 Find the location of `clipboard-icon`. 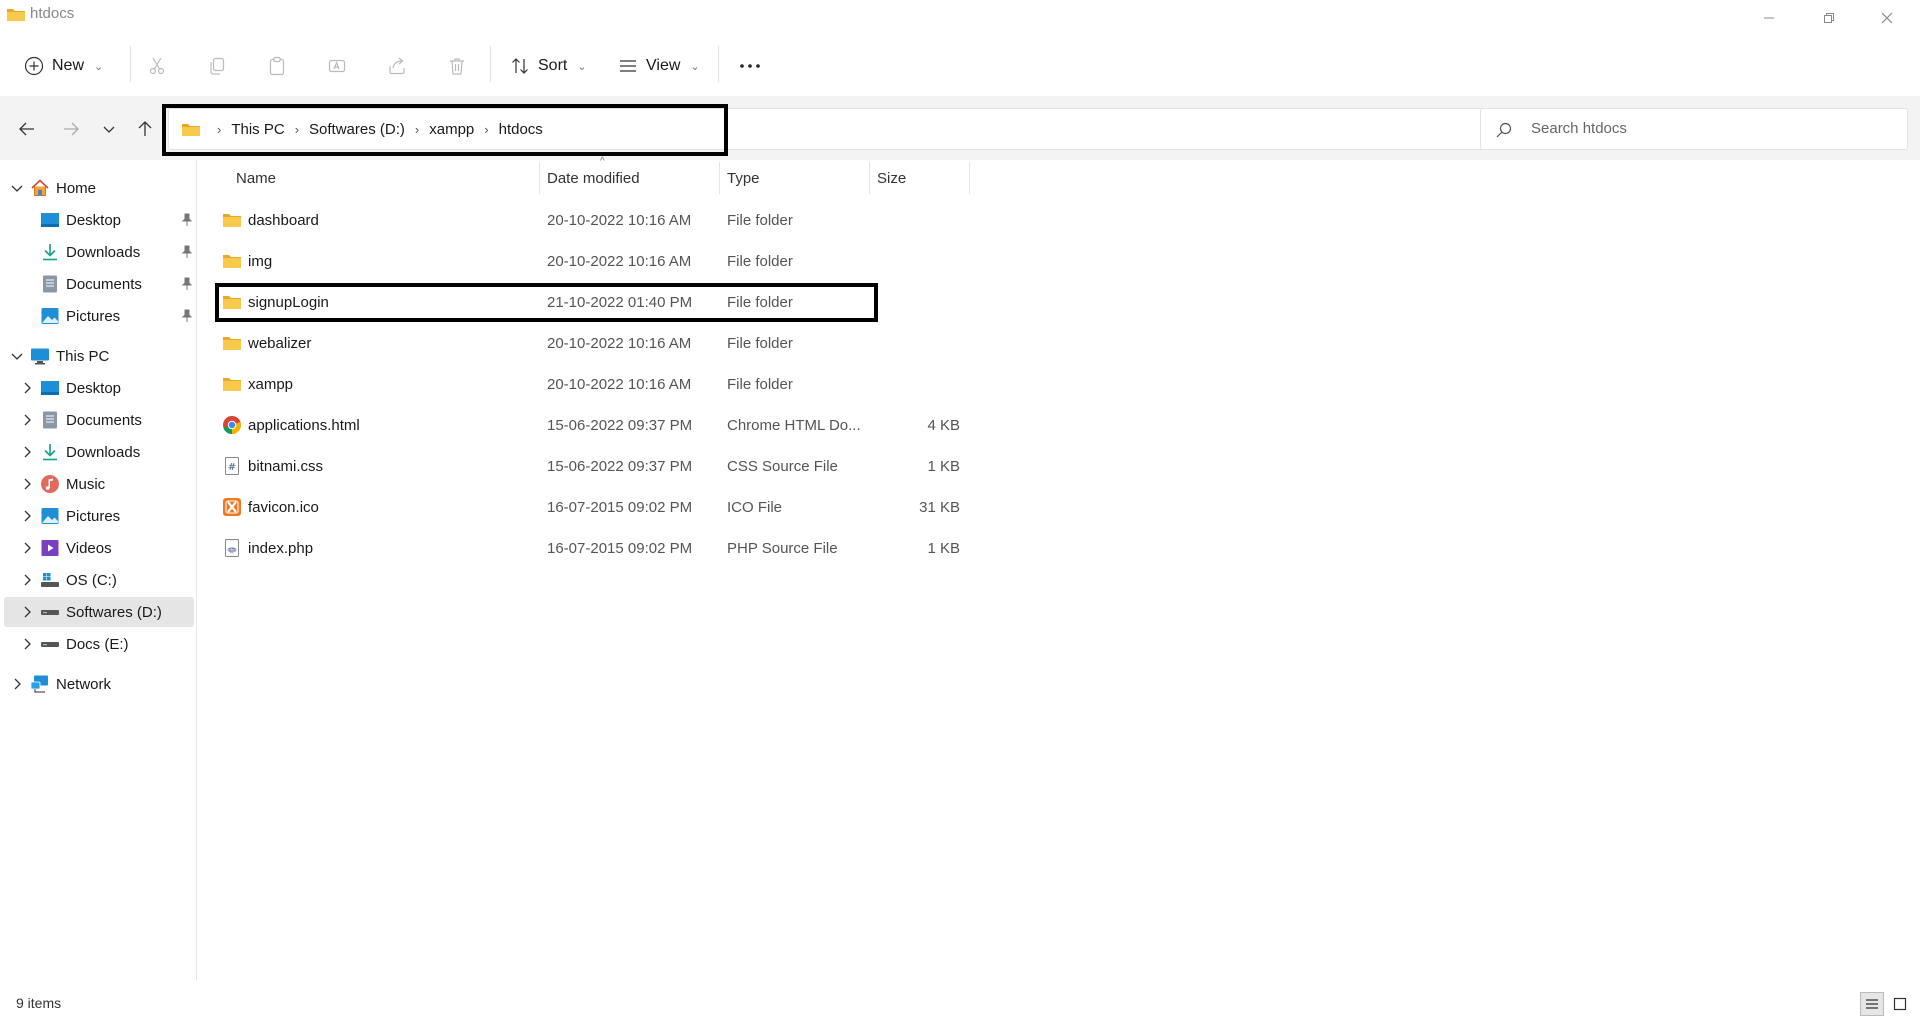

clipboard-icon is located at coordinates (277, 66).